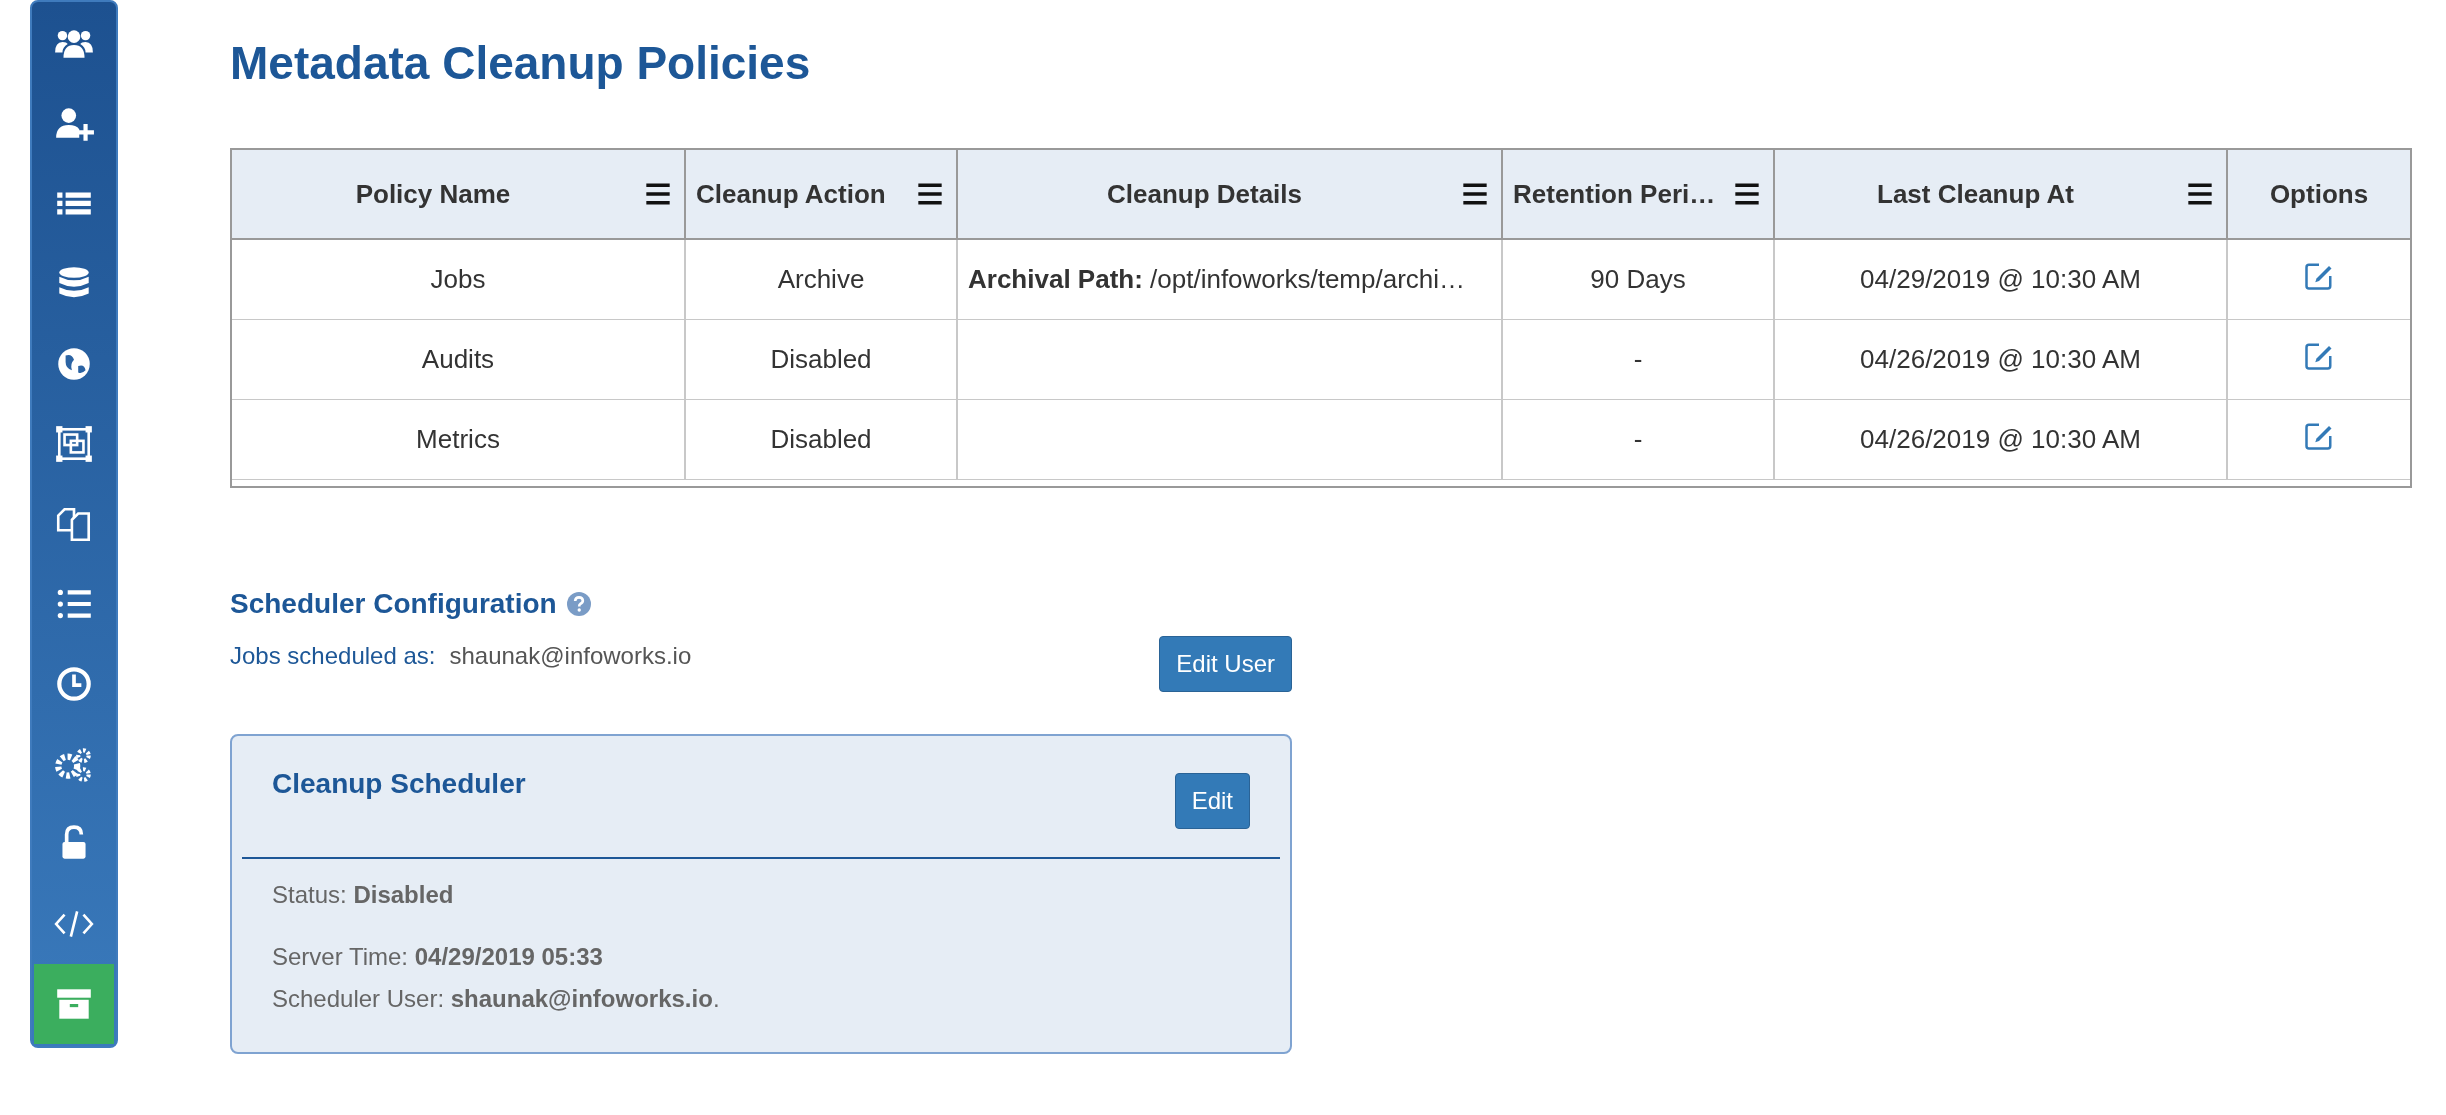  I want to click on cell-text: Archive, so click(821, 279).